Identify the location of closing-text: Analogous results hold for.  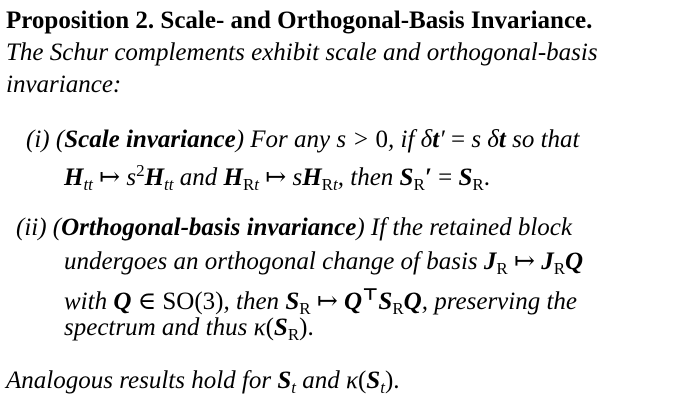
(139, 380).